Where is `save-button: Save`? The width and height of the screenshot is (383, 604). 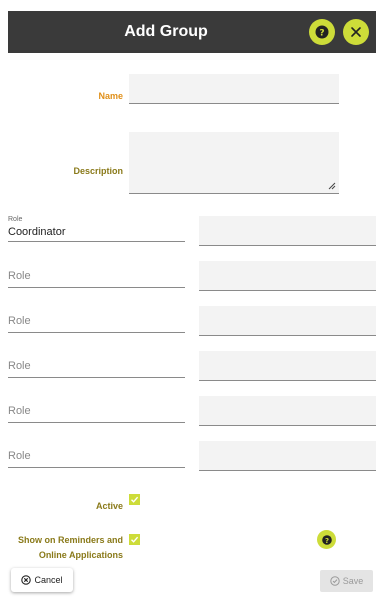
save-button: Save is located at coordinates (346, 581).